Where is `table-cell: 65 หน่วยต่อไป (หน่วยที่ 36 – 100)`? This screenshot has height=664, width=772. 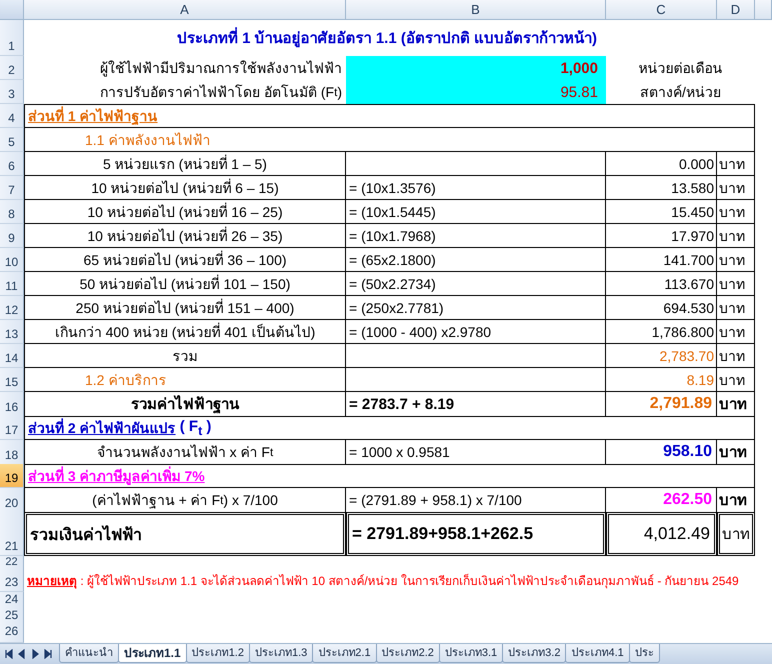 table-cell: 65 หน่วยต่อไป (หน่วยที่ 36 – 100) is located at coordinates (185, 260).